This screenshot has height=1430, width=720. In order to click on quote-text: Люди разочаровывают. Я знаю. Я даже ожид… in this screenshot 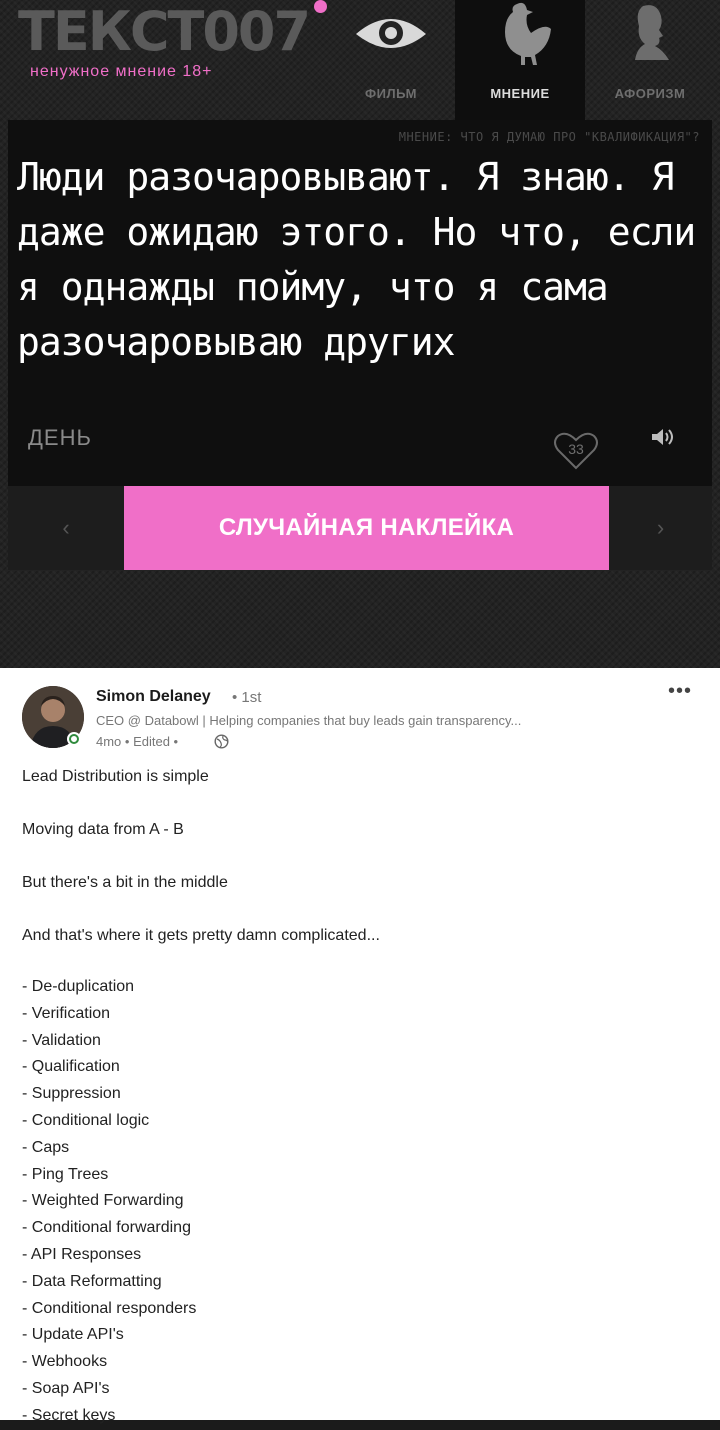, I will do `click(356, 259)`.